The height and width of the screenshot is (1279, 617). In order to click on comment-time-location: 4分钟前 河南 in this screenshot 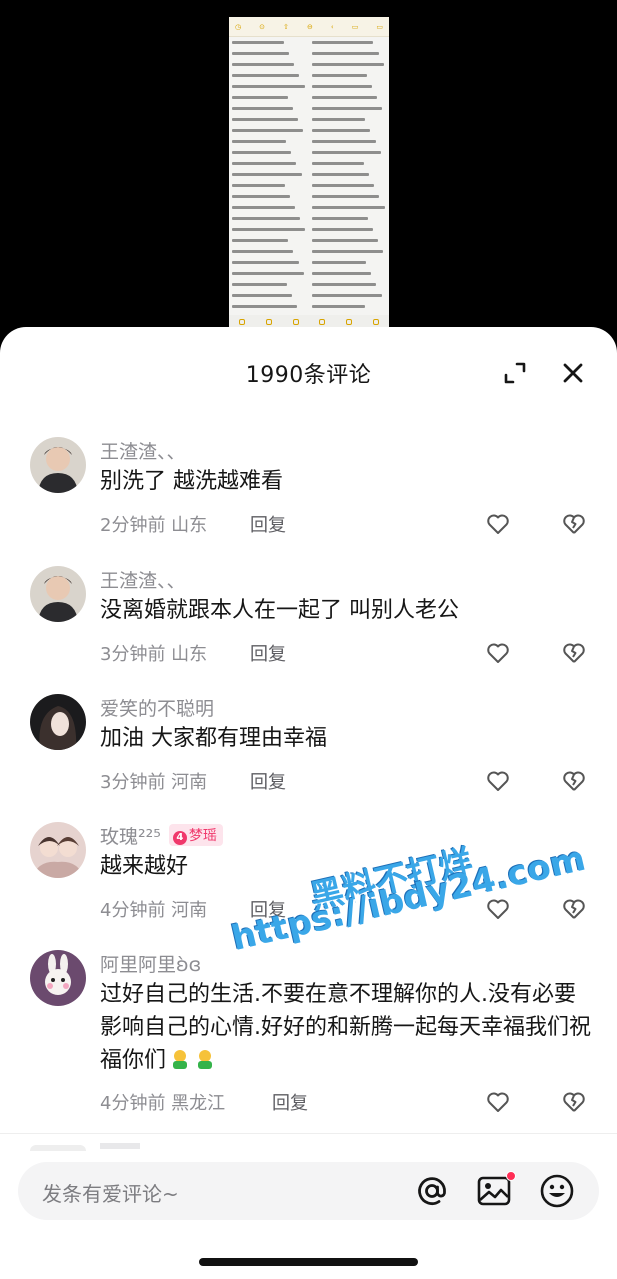, I will do `click(154, 910)`.